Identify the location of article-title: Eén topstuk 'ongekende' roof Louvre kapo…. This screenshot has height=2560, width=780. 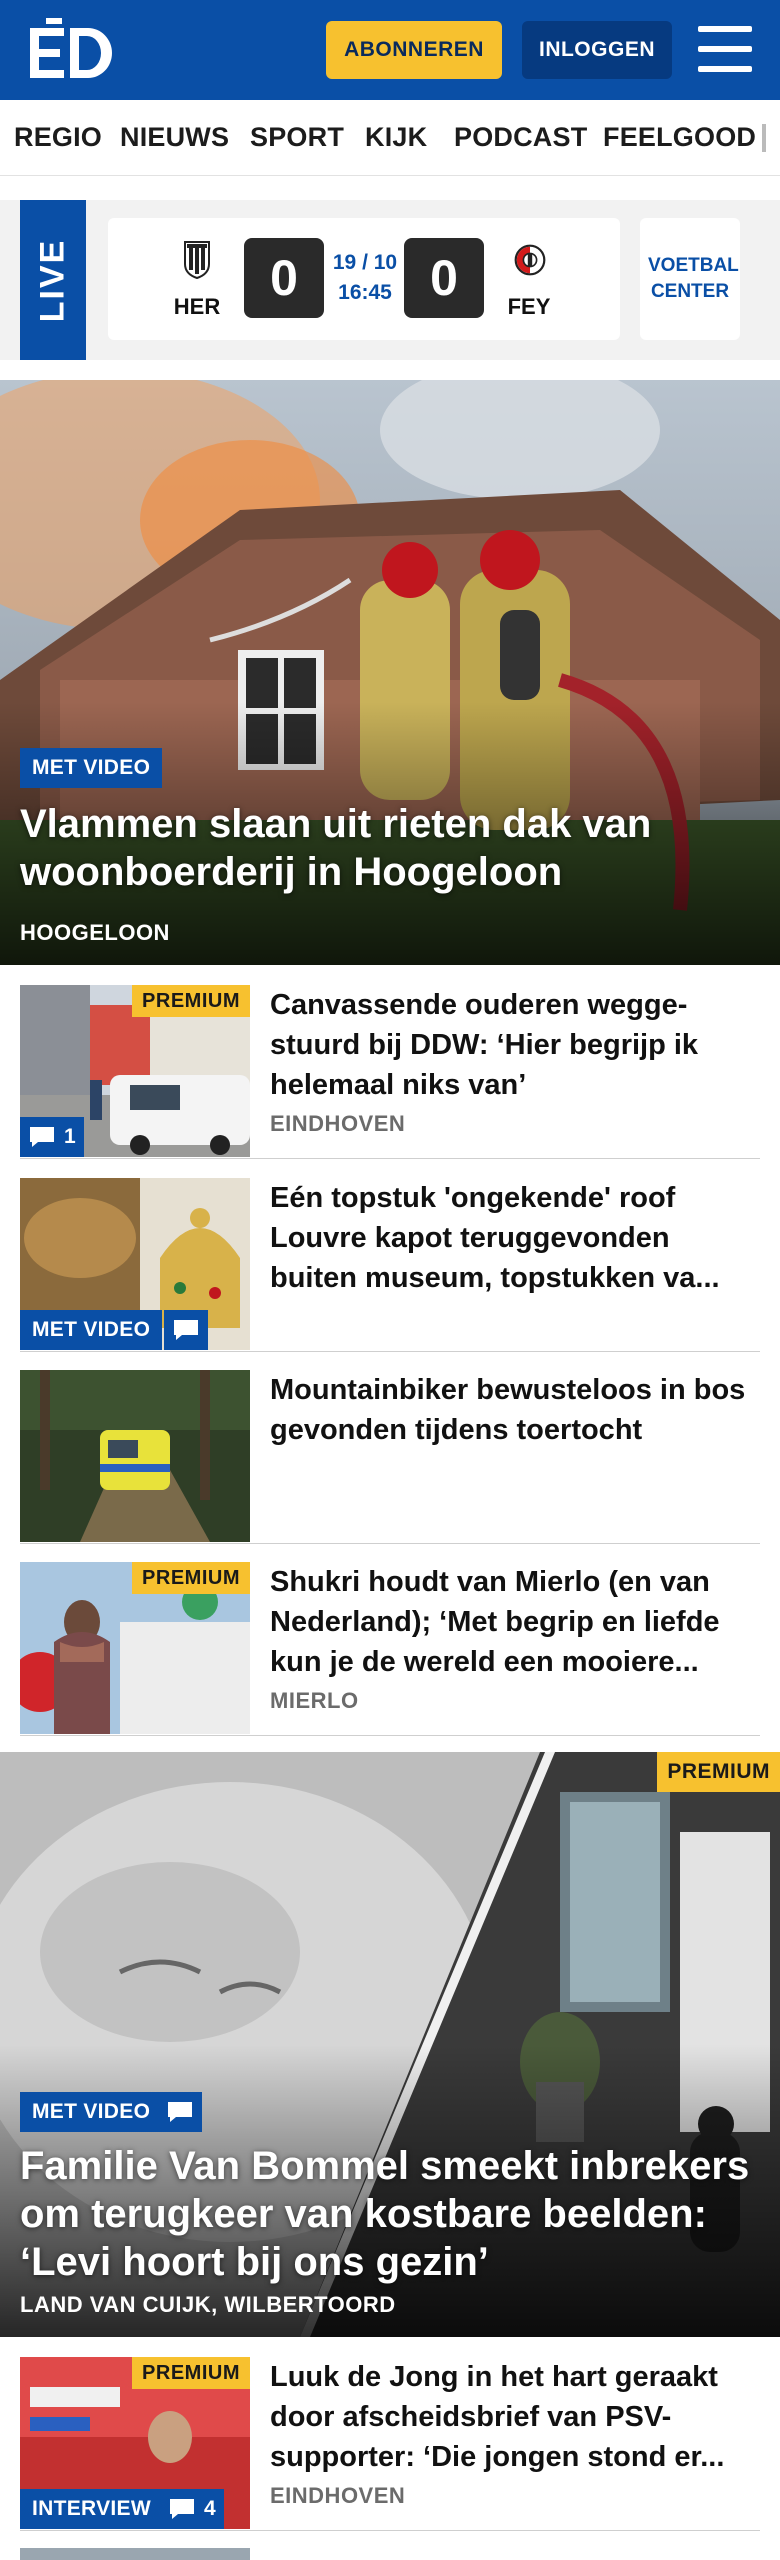
(495, 1238).